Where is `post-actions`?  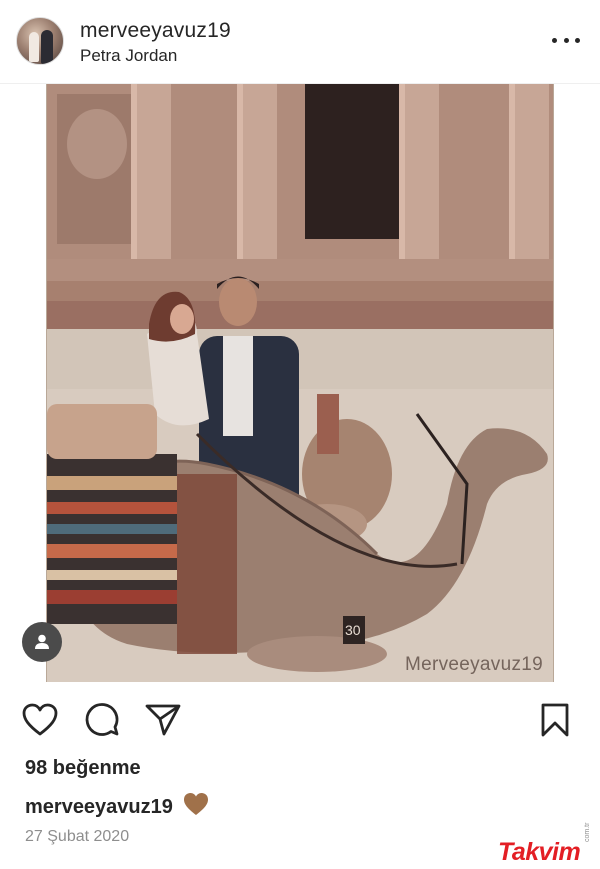 post-actions is located at coordinates (300, 720).